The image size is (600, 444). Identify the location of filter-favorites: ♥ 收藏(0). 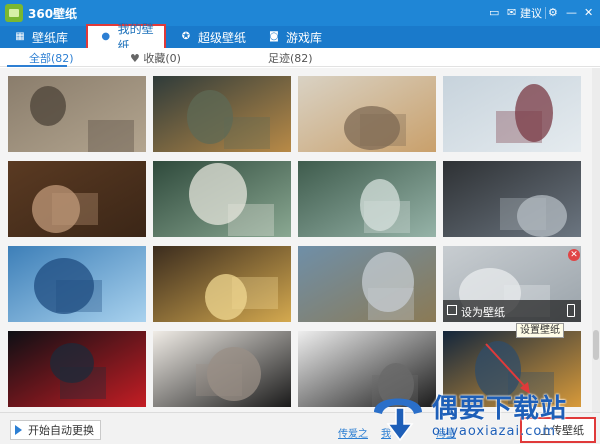
(155, 58).